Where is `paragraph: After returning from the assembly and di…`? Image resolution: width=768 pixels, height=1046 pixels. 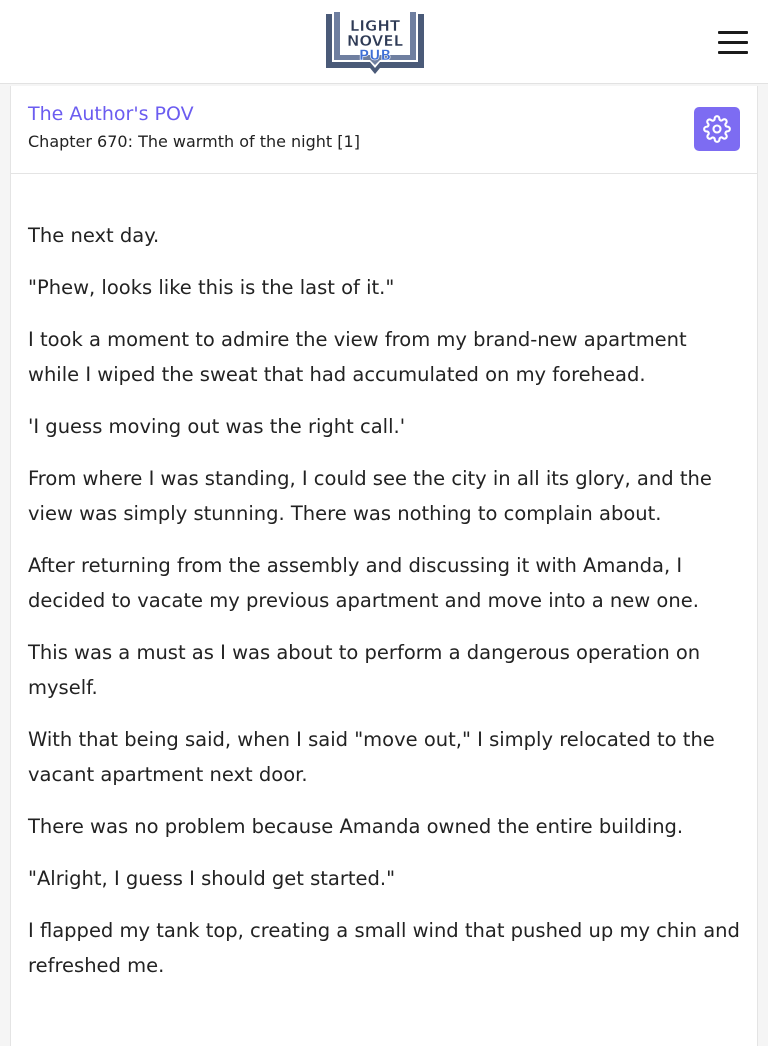
paragraph: After returning from the assembly and di… is located at coordinates (363, 583).